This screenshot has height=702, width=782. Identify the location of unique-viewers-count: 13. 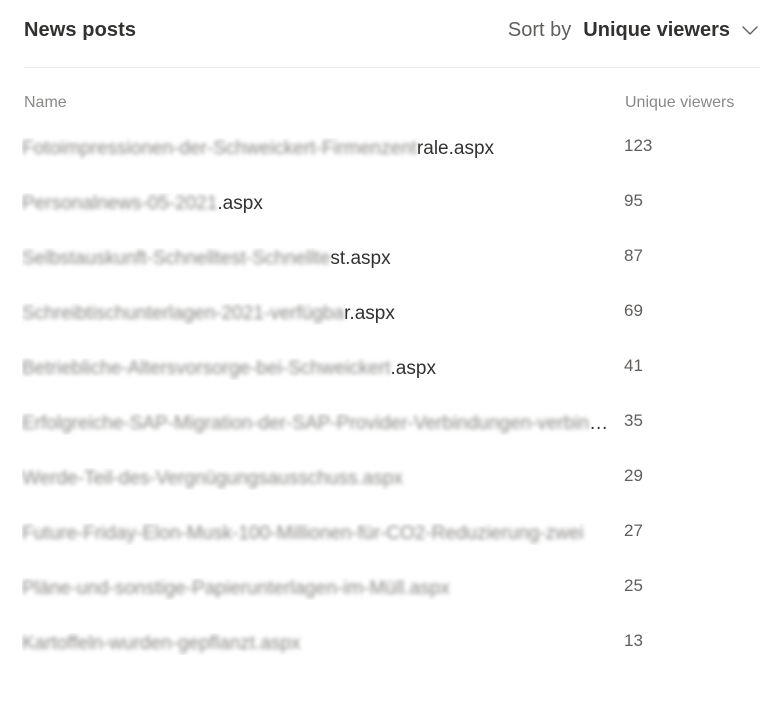
(633, 640).